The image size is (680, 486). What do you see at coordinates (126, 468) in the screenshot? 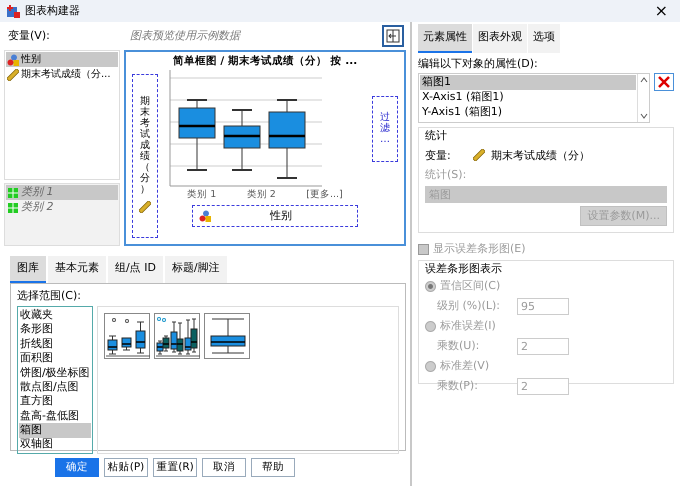
I see `dialog-button: 粘贴(P)` at bounding box center [126, 468].